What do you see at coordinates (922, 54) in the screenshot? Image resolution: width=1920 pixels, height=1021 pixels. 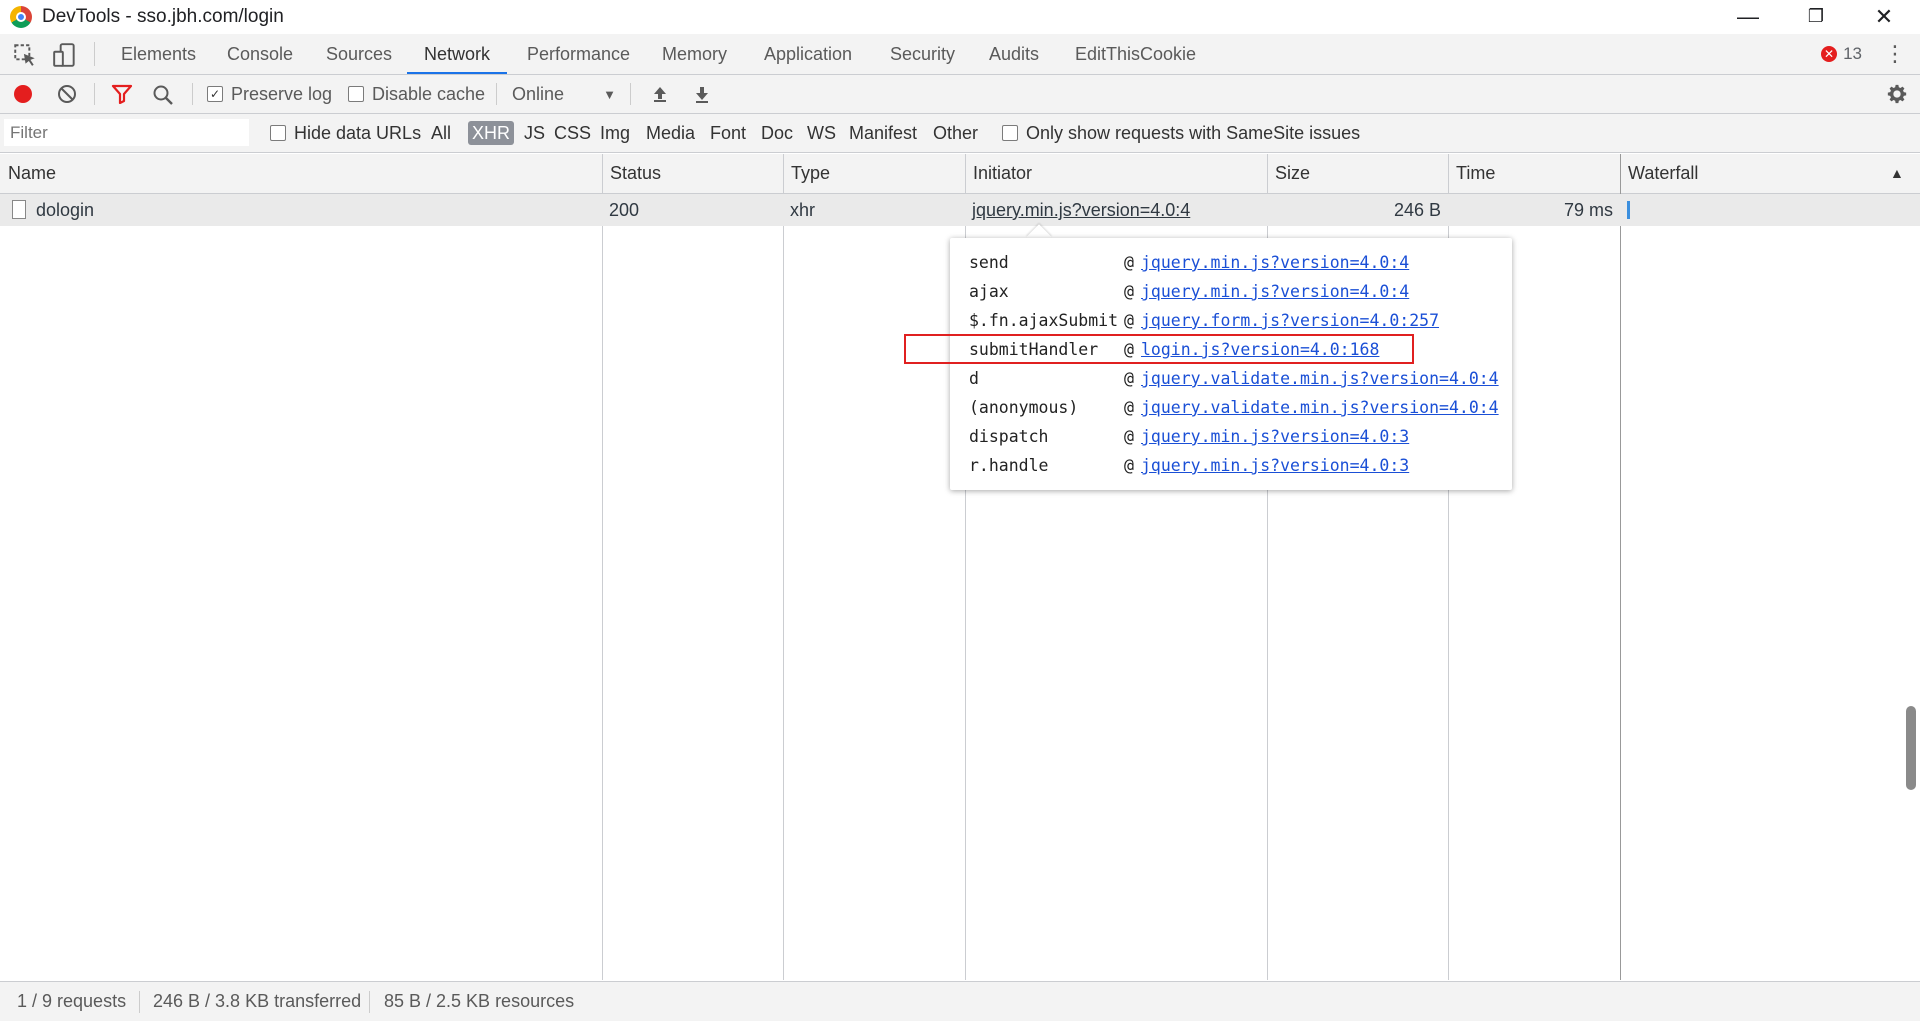 I see `tab-security: Security` at bounding box center [922, 54].